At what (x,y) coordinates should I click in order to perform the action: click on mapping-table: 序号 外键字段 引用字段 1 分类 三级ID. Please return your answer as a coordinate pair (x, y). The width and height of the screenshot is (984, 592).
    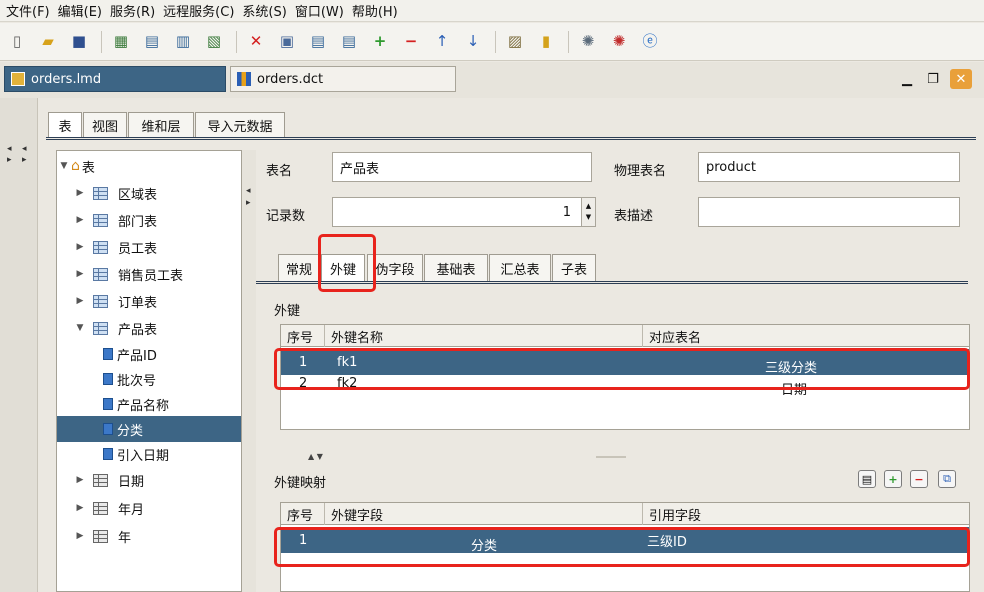
    Looking at the image, I should click on (625, 547).